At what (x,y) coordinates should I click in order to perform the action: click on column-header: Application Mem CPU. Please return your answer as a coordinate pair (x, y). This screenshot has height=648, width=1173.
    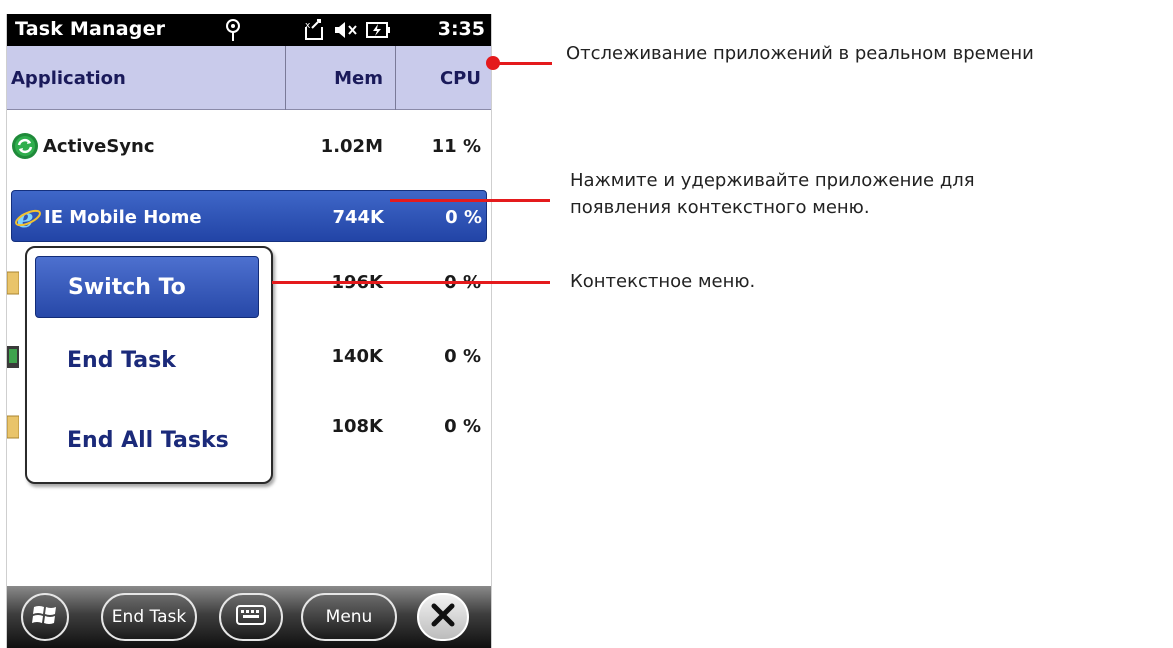
    Looking at the image, I should click on (249, 78).